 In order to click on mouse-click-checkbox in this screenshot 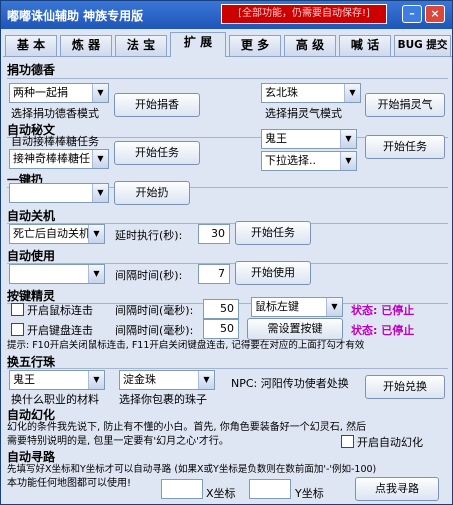, I will do `click(17, 309)`.